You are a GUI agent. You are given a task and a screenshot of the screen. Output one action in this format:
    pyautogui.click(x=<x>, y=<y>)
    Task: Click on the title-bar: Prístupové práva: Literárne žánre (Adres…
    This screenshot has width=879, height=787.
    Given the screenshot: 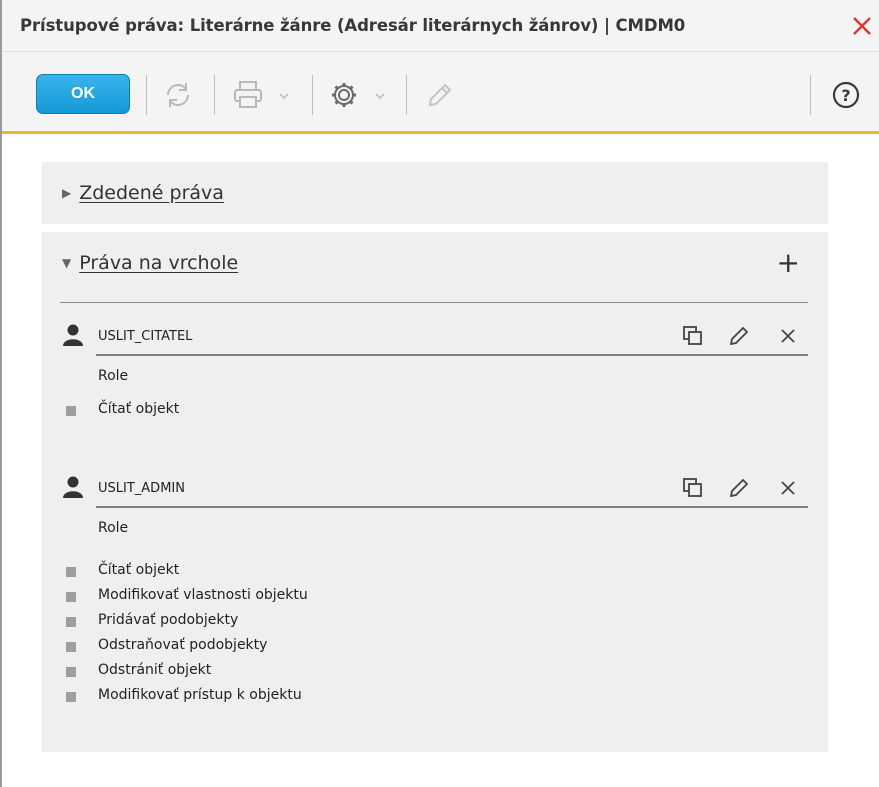 What is the action you would take?
    pyautogui.click(x=440, y=26)
    